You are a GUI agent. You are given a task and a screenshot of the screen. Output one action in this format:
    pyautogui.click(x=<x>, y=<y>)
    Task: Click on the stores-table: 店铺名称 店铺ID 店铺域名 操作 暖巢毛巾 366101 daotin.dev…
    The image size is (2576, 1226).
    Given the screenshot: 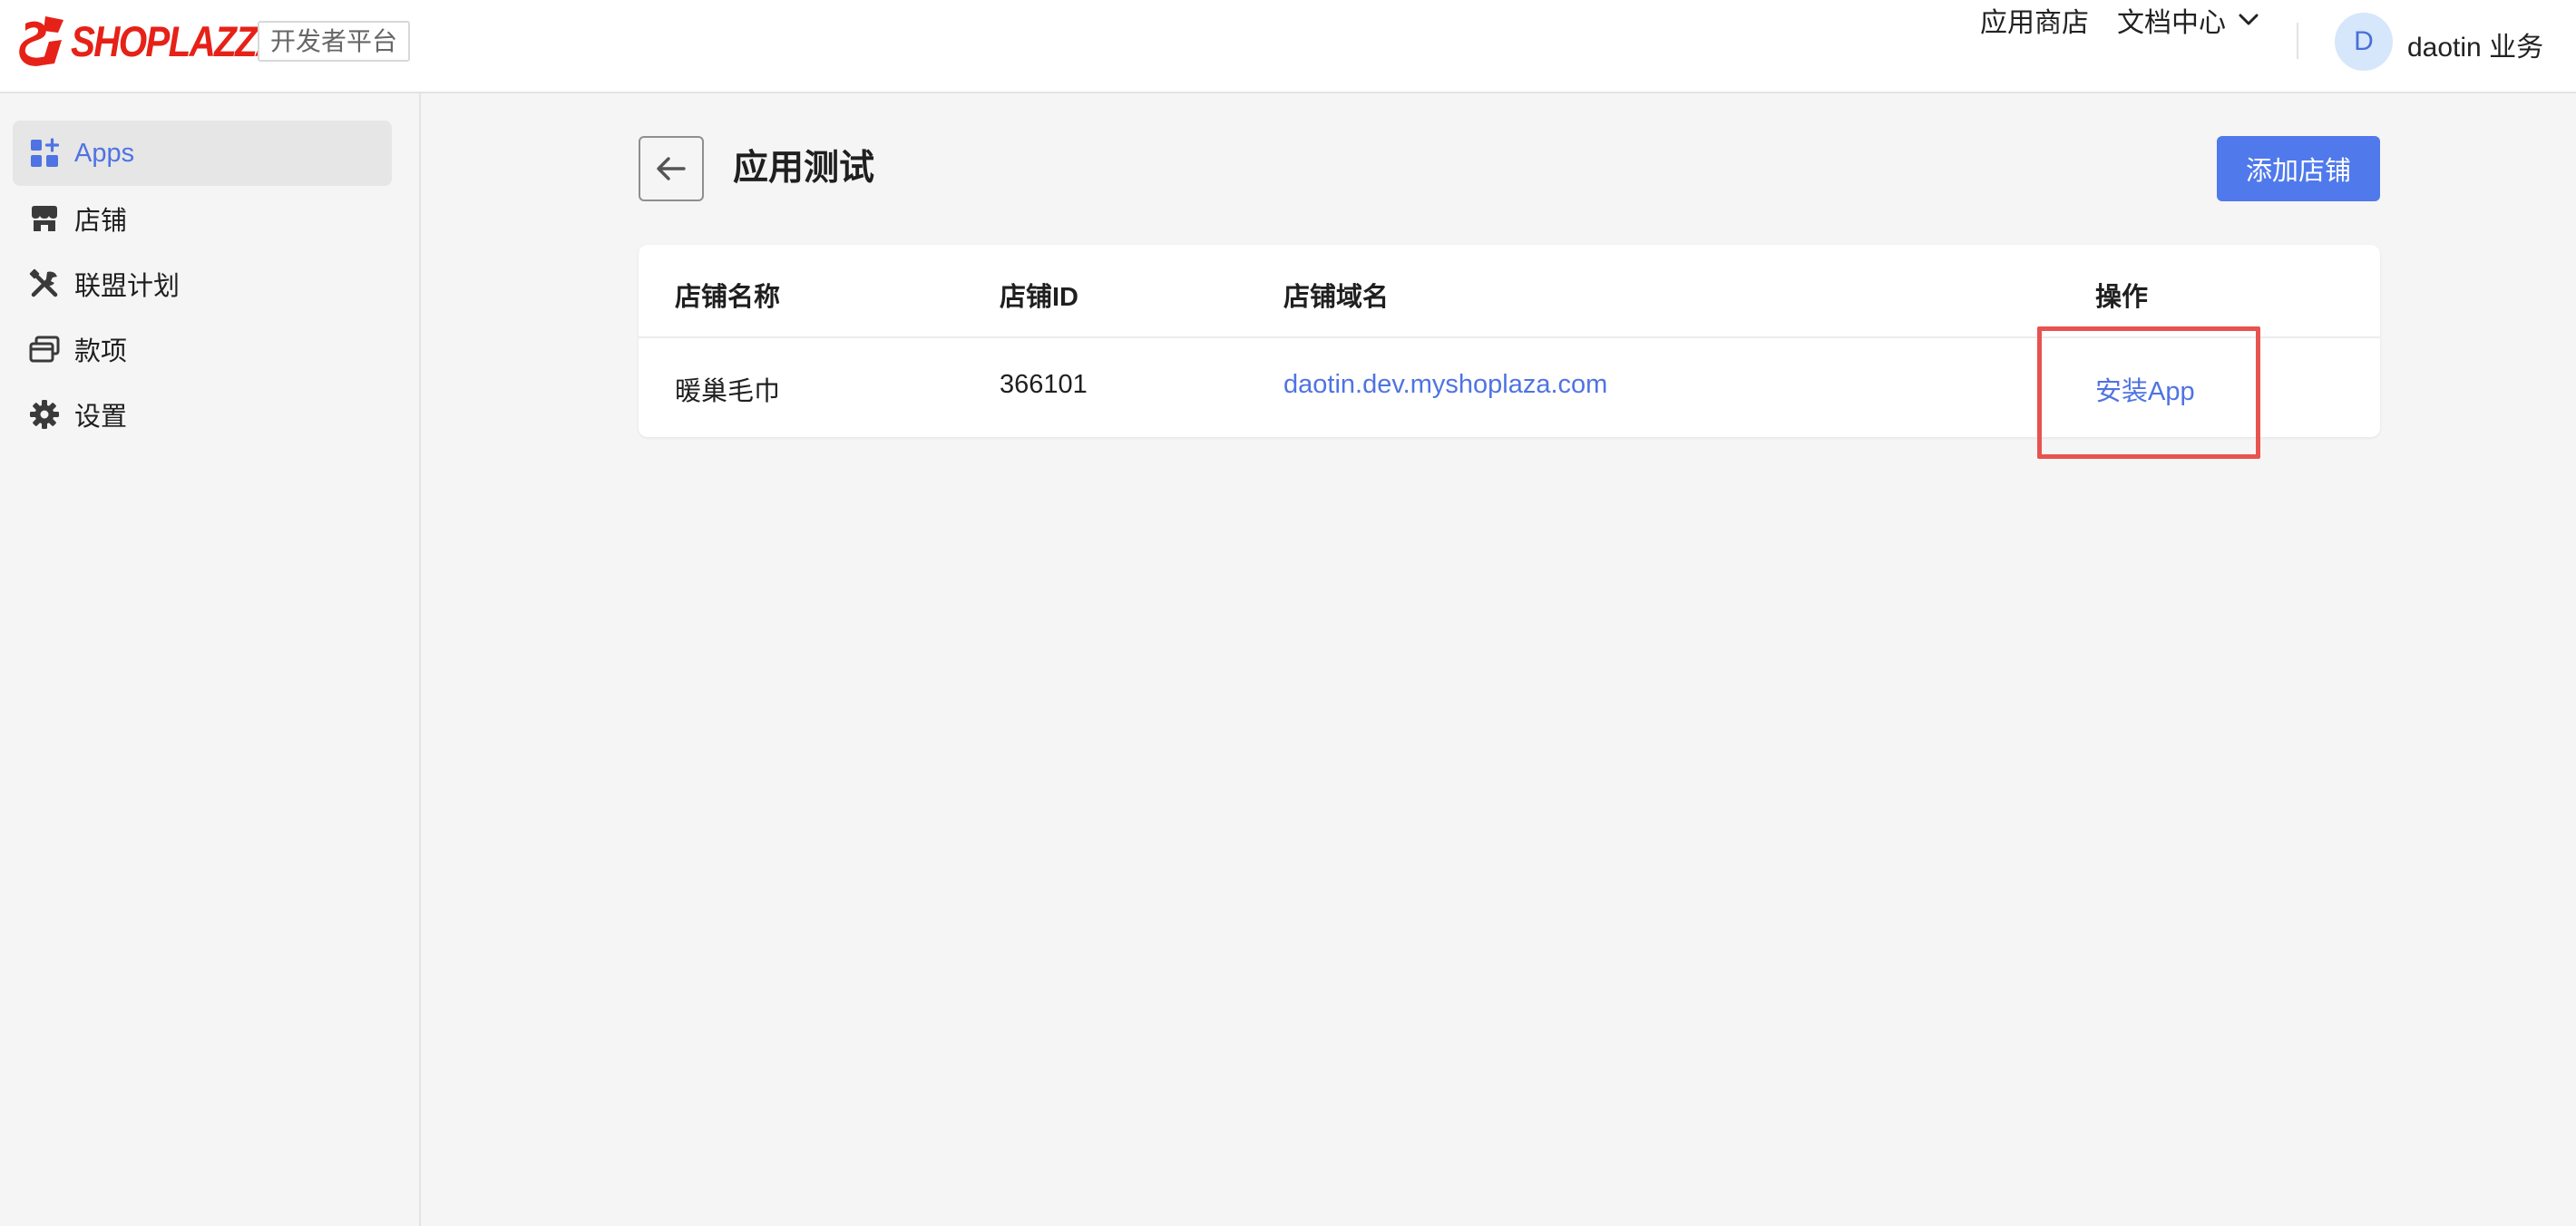 What is the action you would take?
    pyautogui.click(x=1509, y=341)
    